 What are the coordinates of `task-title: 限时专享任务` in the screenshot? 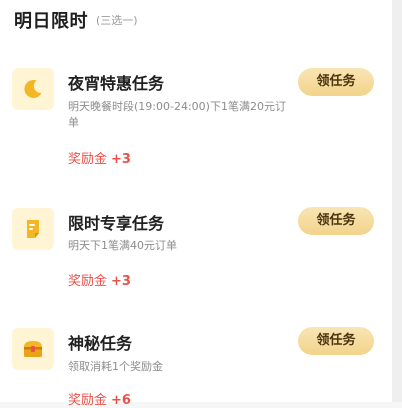 It's located at (116, 223).